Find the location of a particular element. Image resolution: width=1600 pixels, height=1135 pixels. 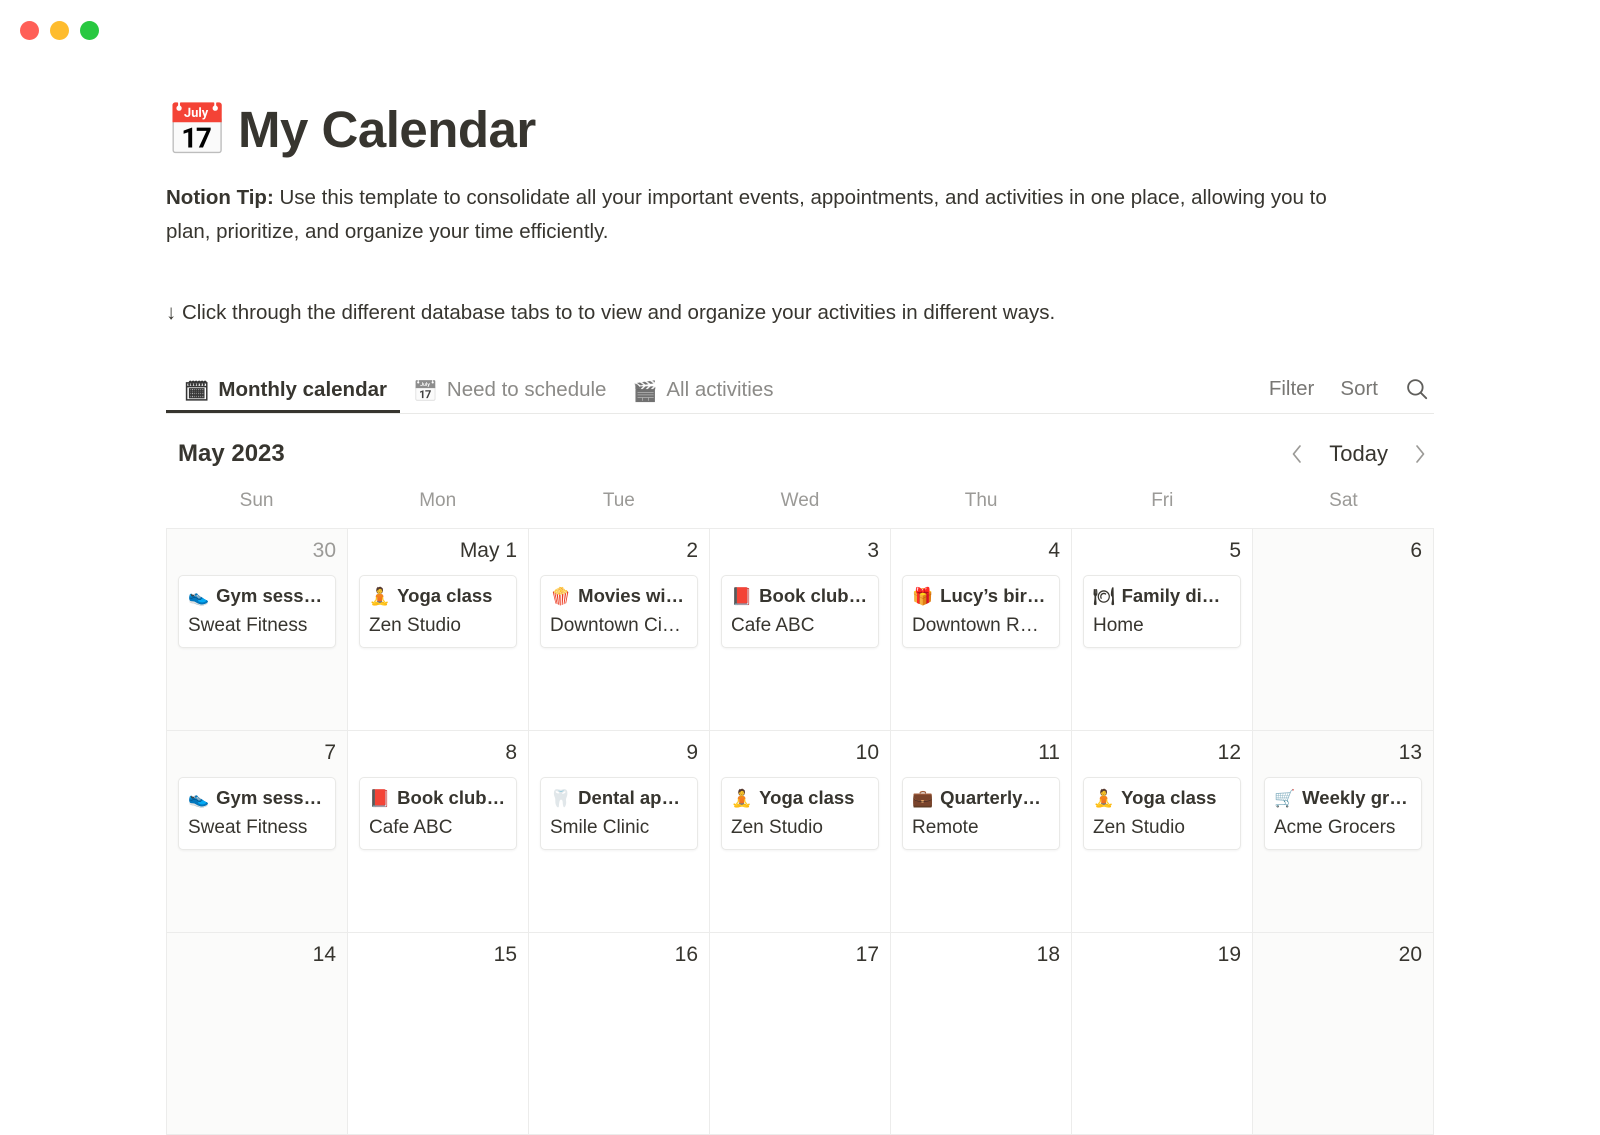

calendar-day-cell: 30 👟 Gym sess… Sweat Fitness is located at coordinates (257, 629).